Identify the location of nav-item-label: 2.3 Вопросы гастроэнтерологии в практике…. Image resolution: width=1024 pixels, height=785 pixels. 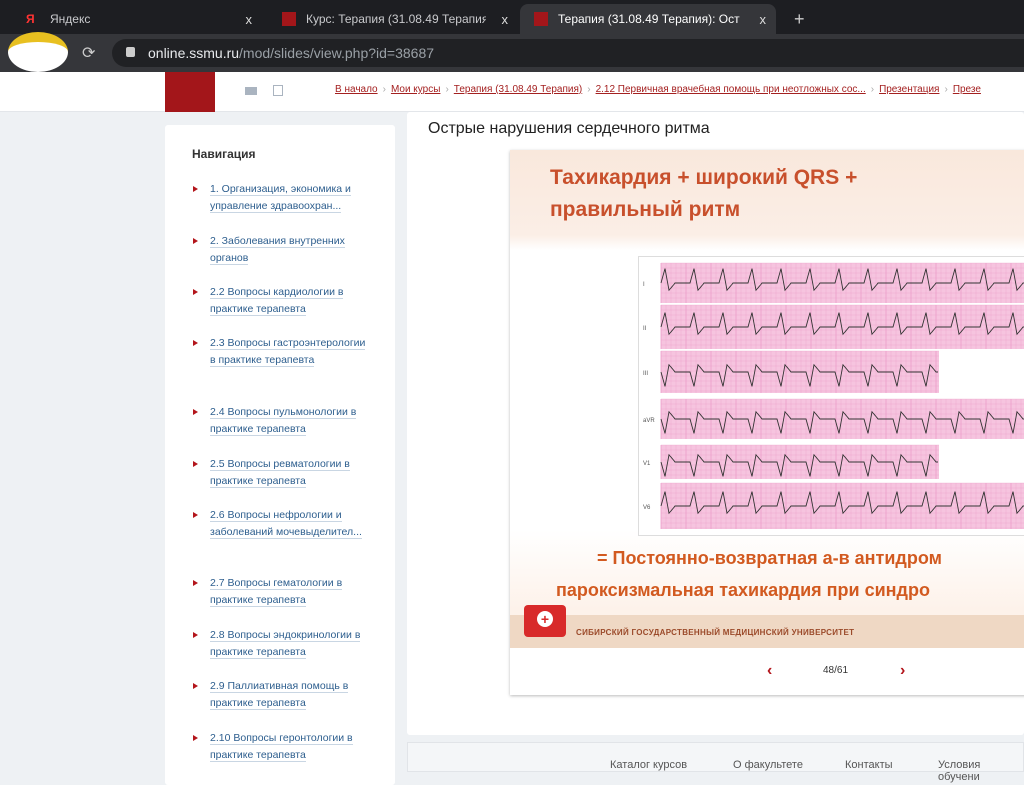
(288, 352).